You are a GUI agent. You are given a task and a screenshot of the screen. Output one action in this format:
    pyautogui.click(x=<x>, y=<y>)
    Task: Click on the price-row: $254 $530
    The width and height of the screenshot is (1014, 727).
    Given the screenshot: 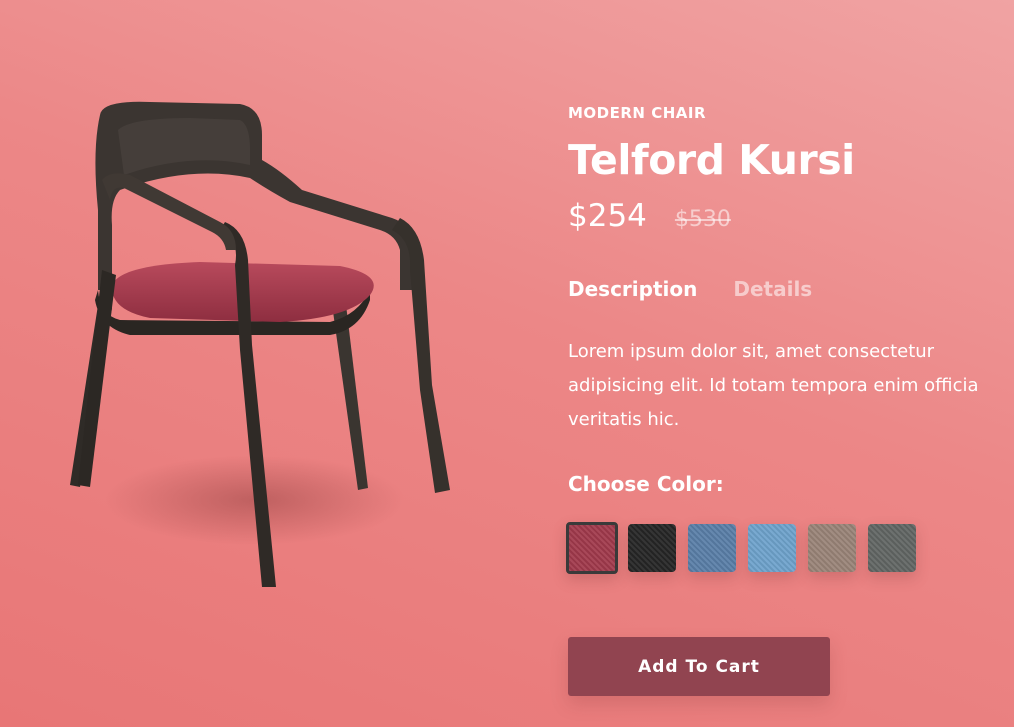 What is the action you would take?
    pyautogui.click(x=649, y=216)
    